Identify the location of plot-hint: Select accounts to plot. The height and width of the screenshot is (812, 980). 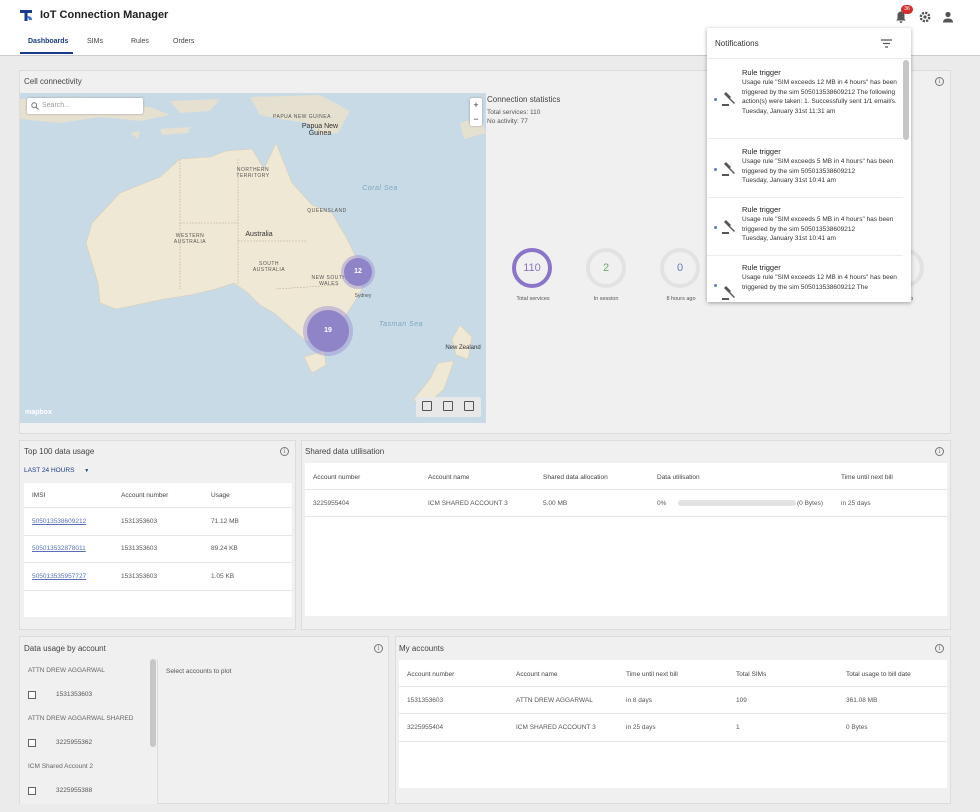
(199, 671).